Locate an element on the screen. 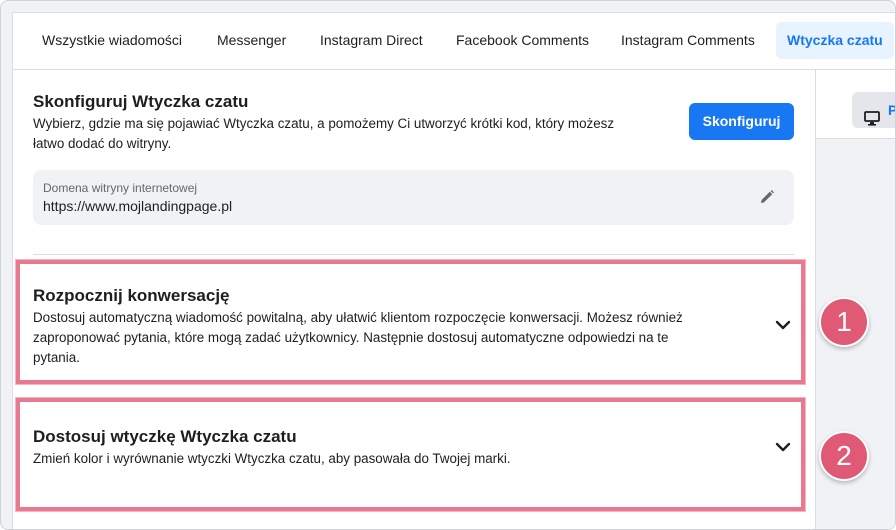  preview-label: Po is located at coordinates (891, 110).